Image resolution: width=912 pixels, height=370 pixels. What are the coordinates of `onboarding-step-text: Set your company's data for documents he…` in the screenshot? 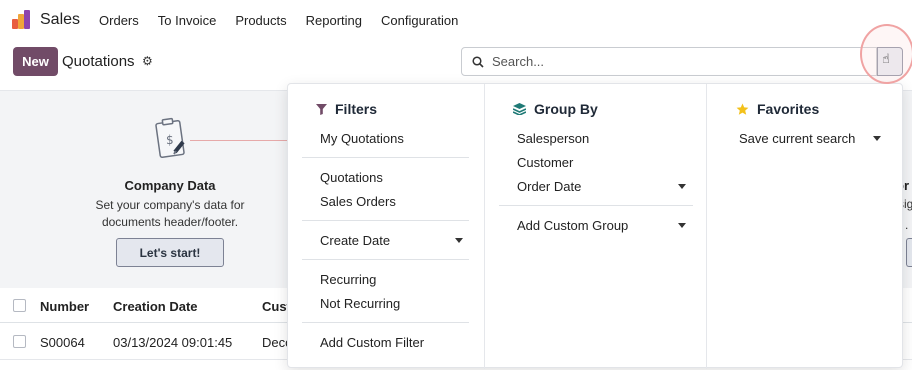 It's located at (170, 213).